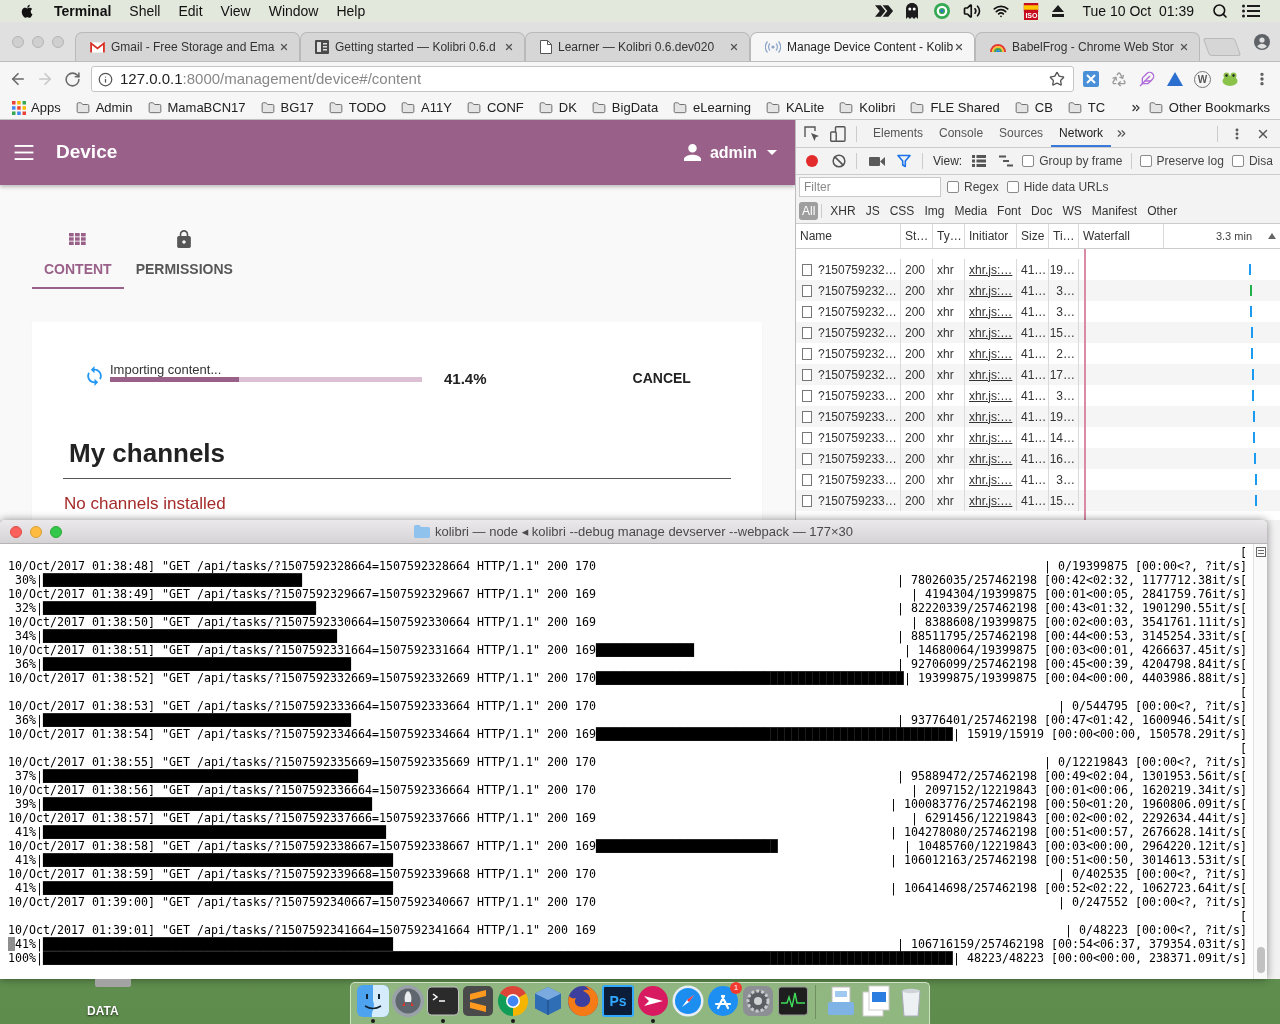 This screenshot has width=1280, height=1024. Describe the element at coordinates (357, 107) in the screenshot. I see `bookmark-button: TODO` at that location.